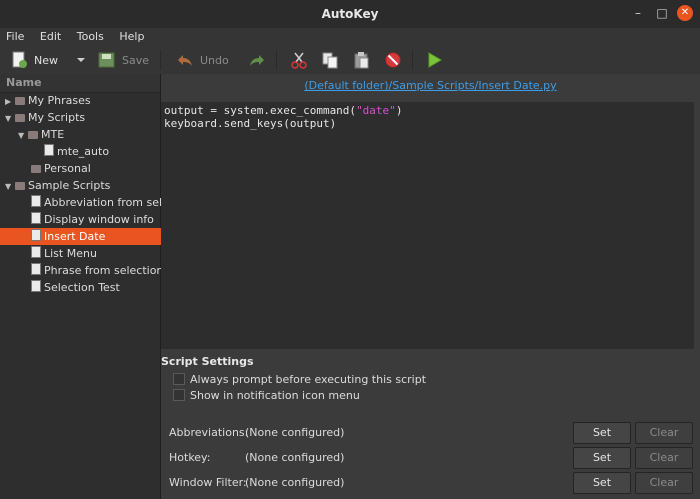 Image resolution: width=700 pixels, height=499 pixels. Describe the element at coordinates (260, 110) in the screenshot. I see `code-text: output = system.exec_command(` at that location.